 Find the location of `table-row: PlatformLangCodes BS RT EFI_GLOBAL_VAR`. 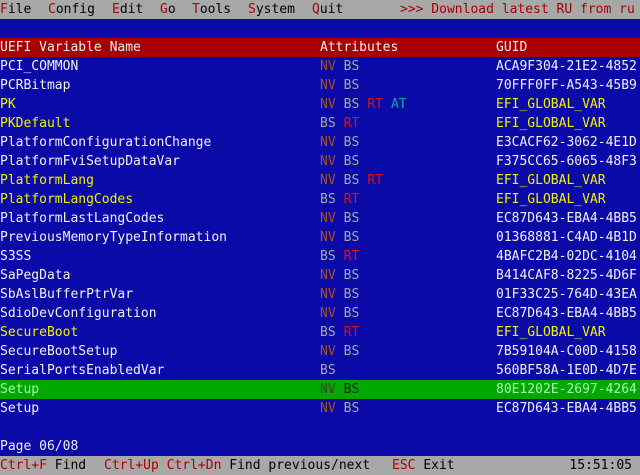

table-row: PlatformLangCodes BS RT EFI_GLOBAL_VAR is located at coordinates (320, 199).